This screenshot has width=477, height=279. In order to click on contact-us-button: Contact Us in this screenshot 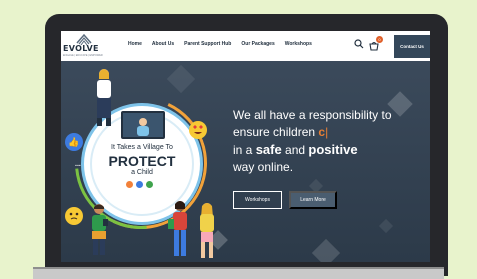, I will do `click(412, 46)`.